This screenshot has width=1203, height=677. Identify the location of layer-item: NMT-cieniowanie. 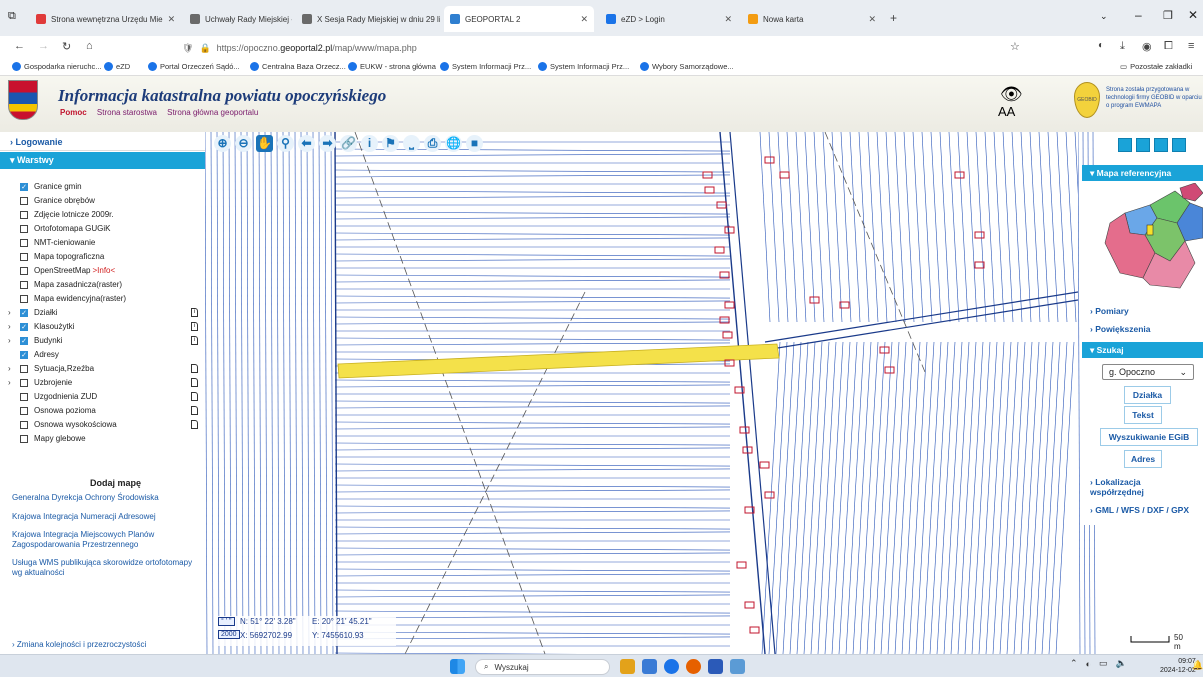
(103, 242).